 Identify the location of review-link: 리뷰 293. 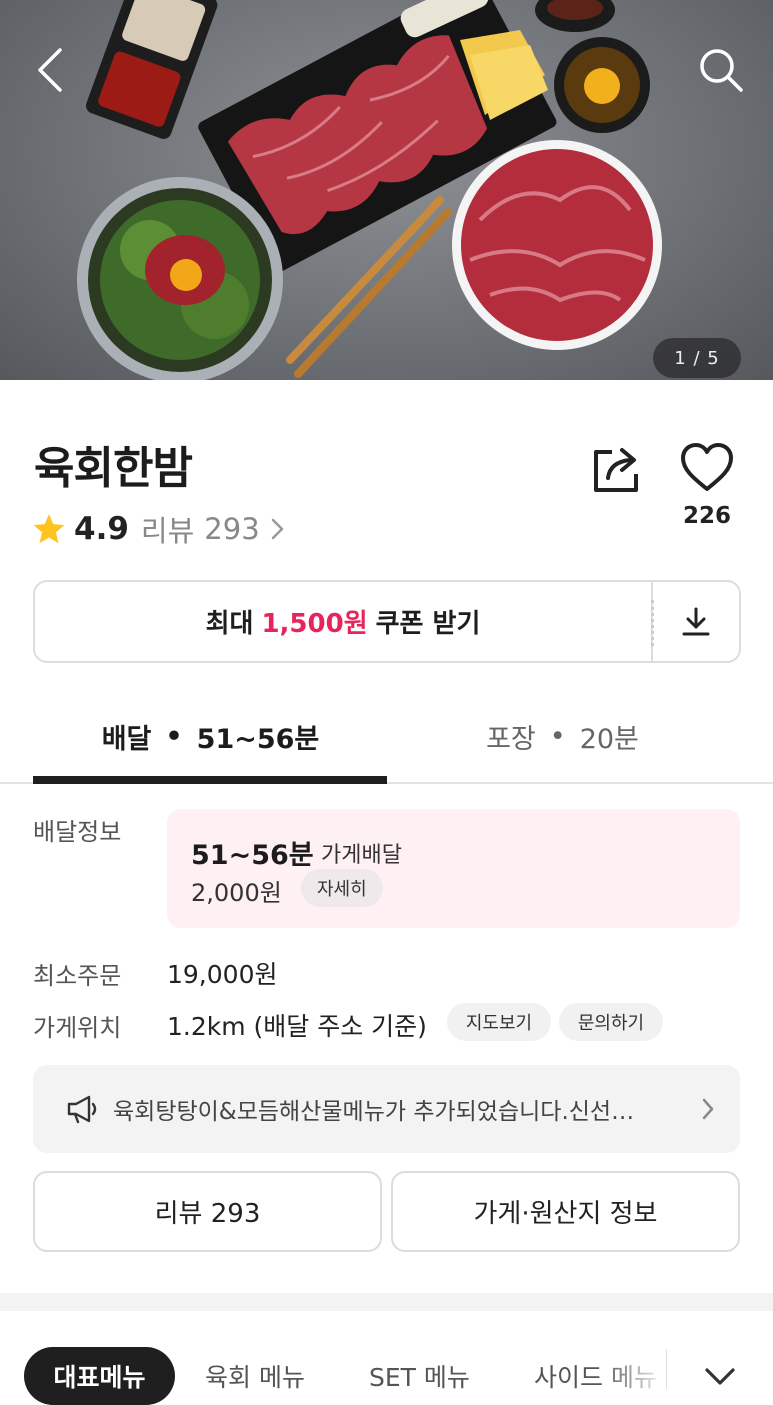
(214, 529).